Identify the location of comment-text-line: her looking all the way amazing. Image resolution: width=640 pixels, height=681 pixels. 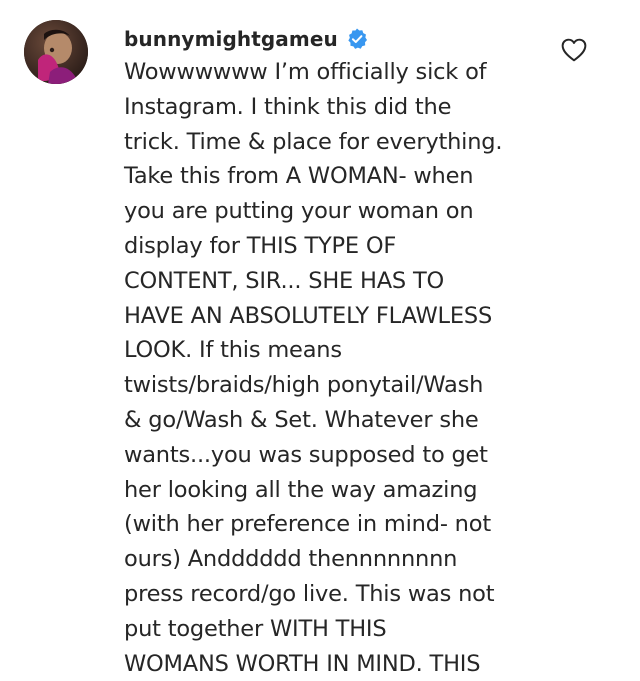
(301, 489).